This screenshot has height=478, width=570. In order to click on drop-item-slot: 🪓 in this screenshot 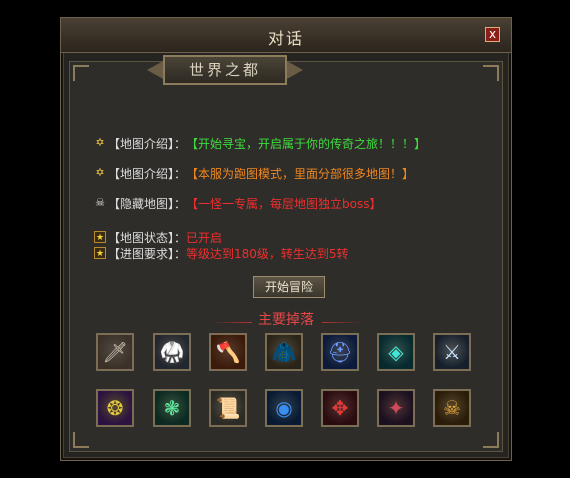, I will do `click(228, 352)`.